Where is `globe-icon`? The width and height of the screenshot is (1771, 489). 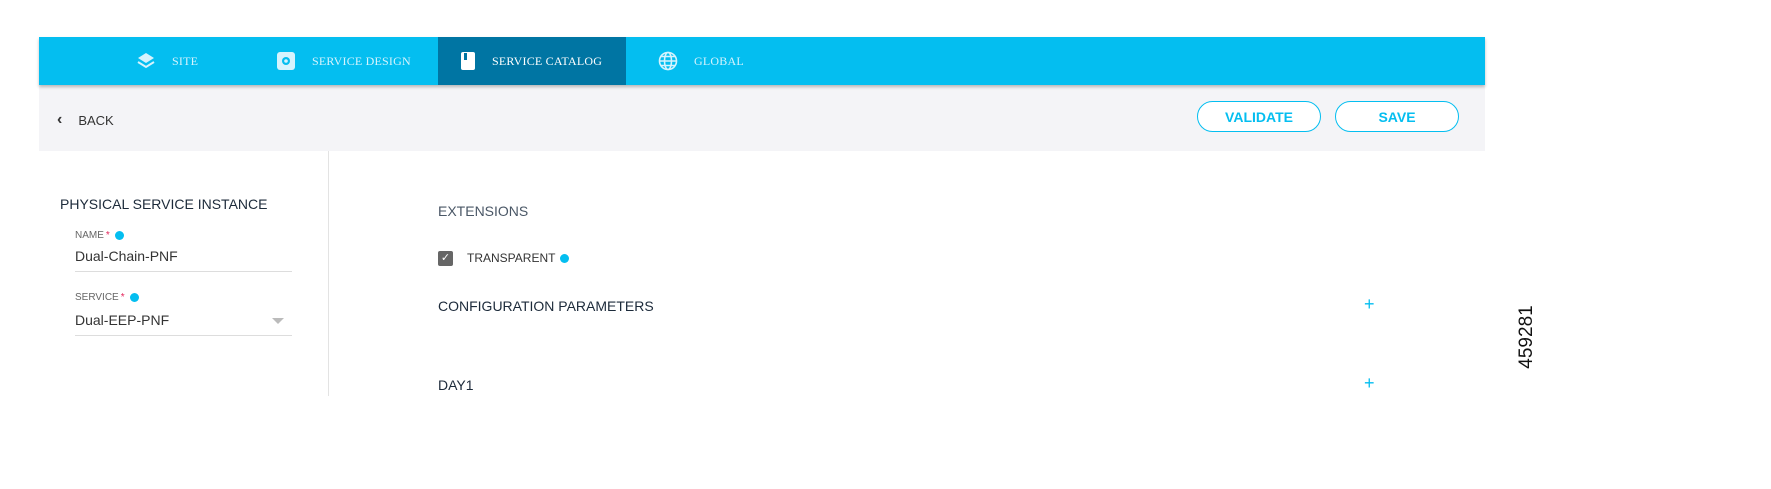 globe-icon is located at coordinates (668, 61).